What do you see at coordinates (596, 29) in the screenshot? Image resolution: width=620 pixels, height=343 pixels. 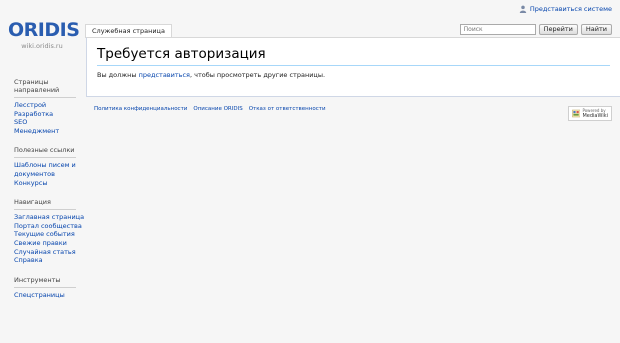 I see `search-button: Найти` at bounding box center [596, 29].